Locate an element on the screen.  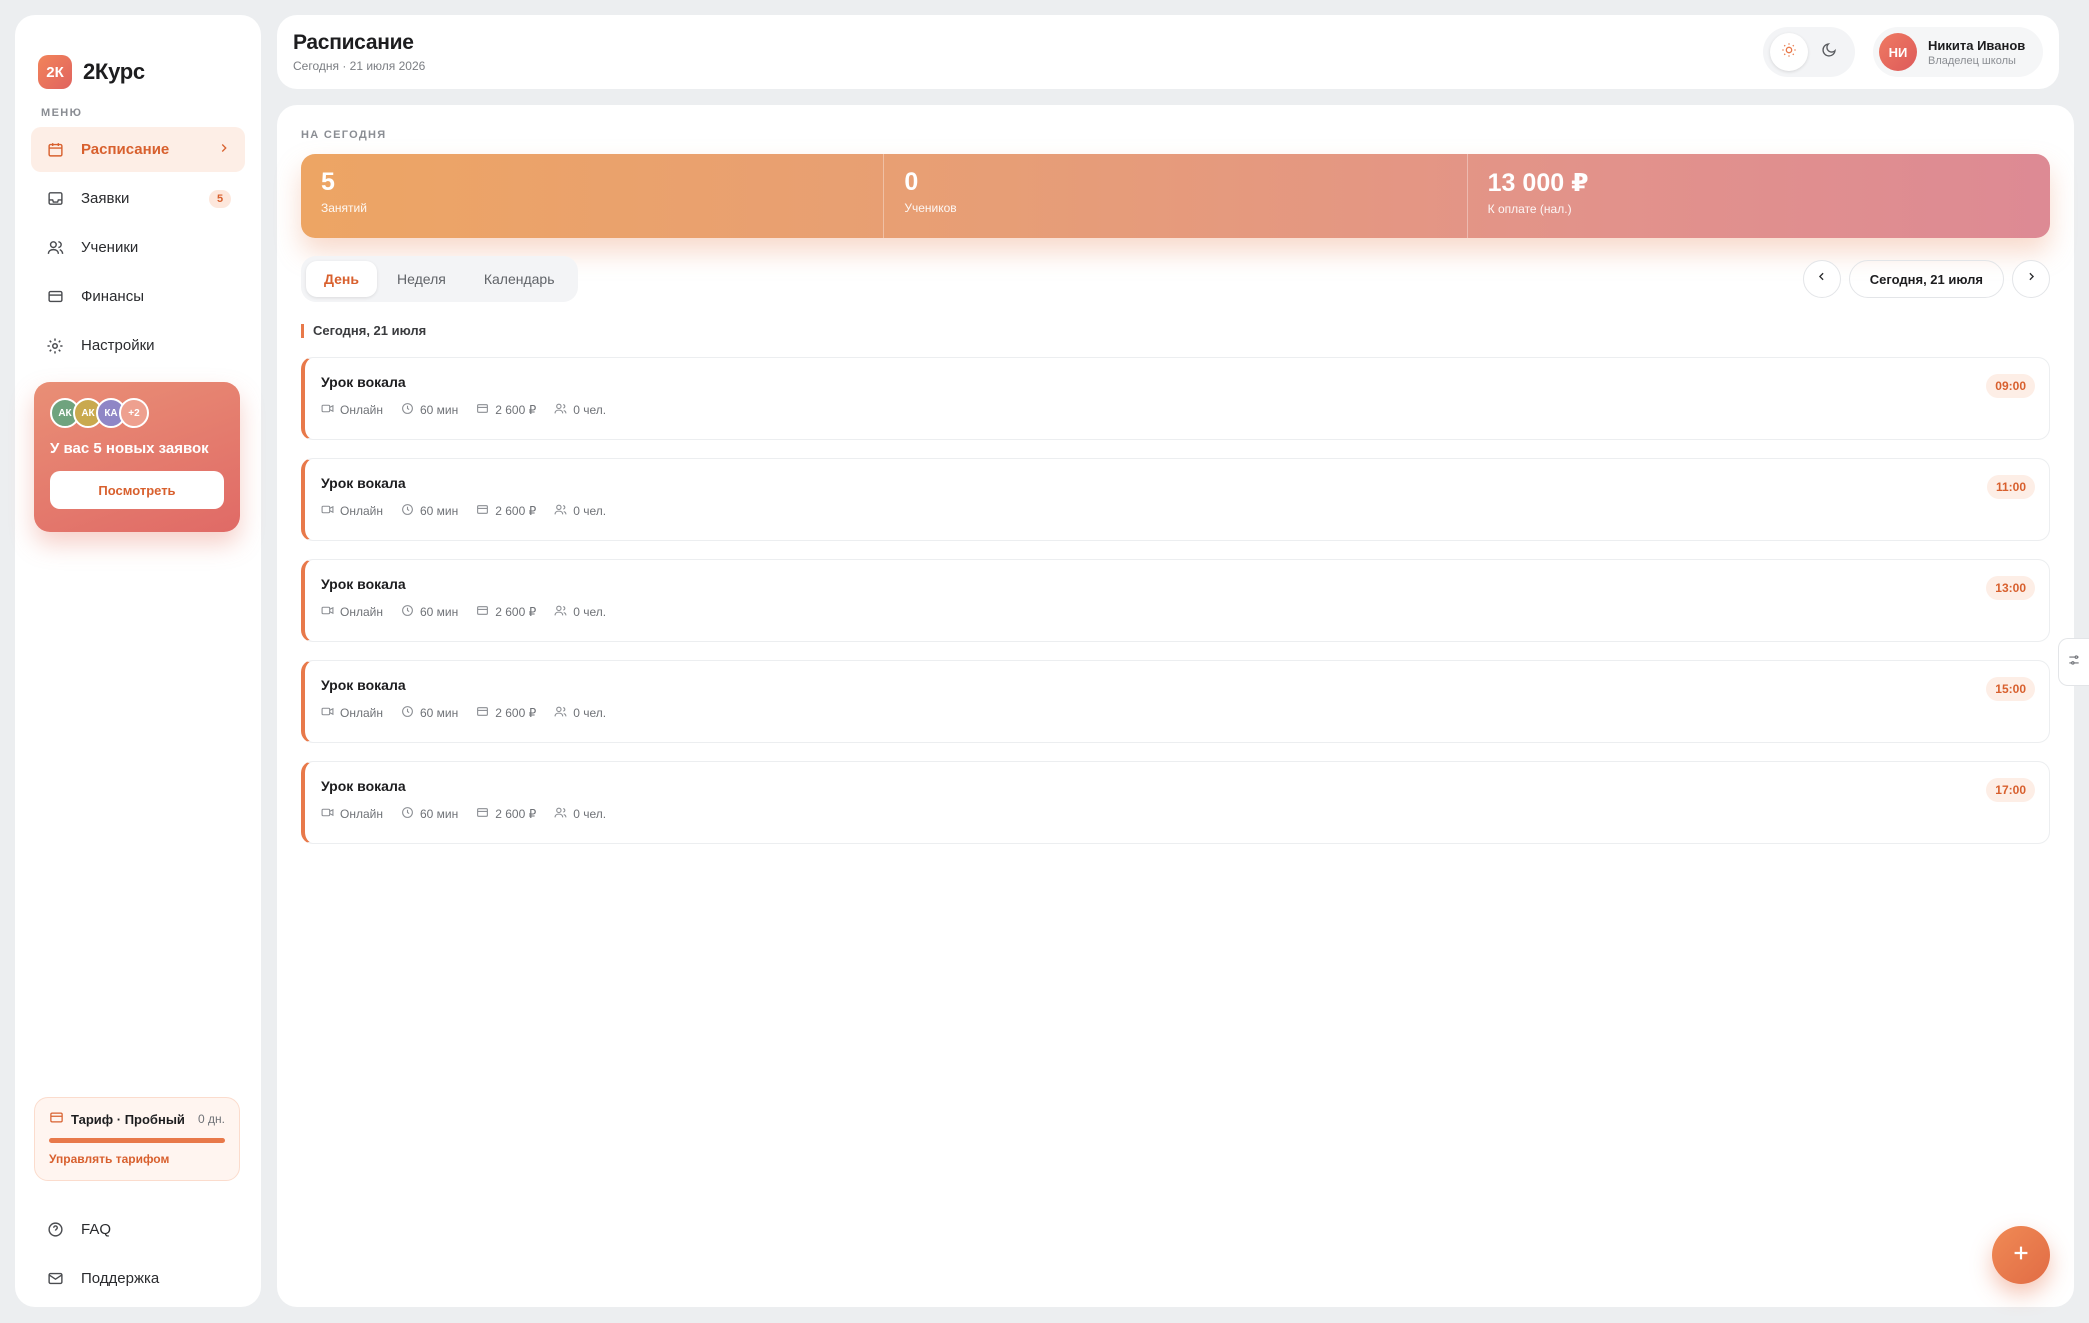
user-menu: НИ Никита Иванов Владелец школы is located at coordinates (1958, 52).